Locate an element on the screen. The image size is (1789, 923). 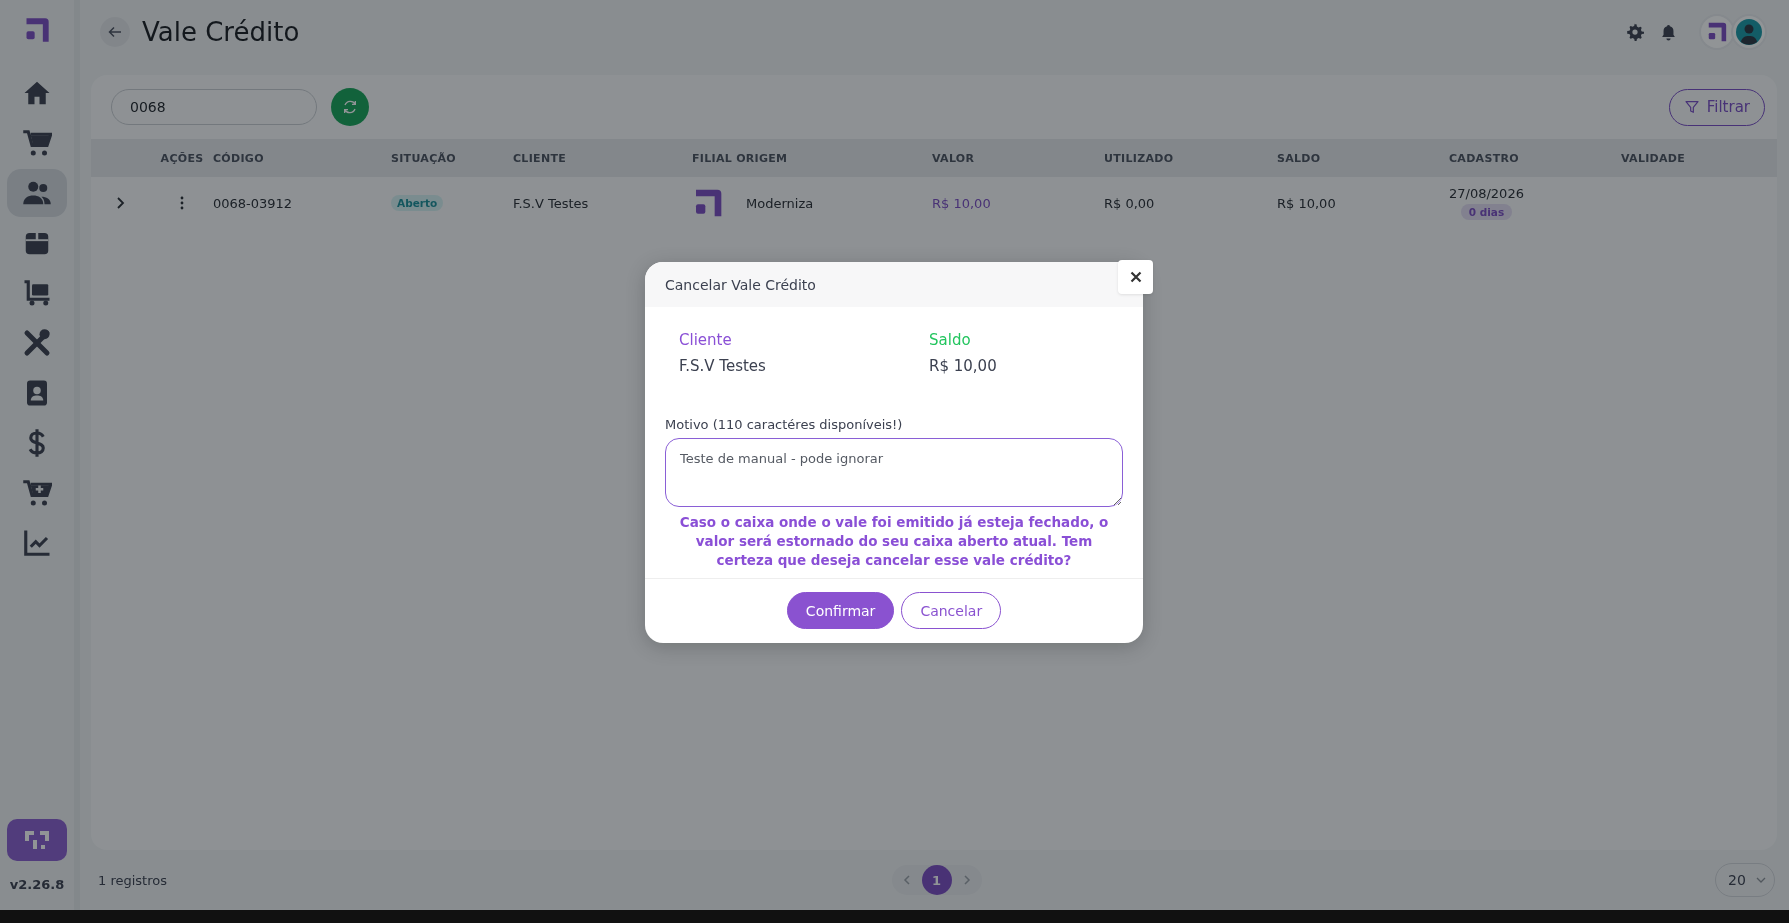
dialog-title: Cancelar Vale Crédito is located at coordinates (740, 284).